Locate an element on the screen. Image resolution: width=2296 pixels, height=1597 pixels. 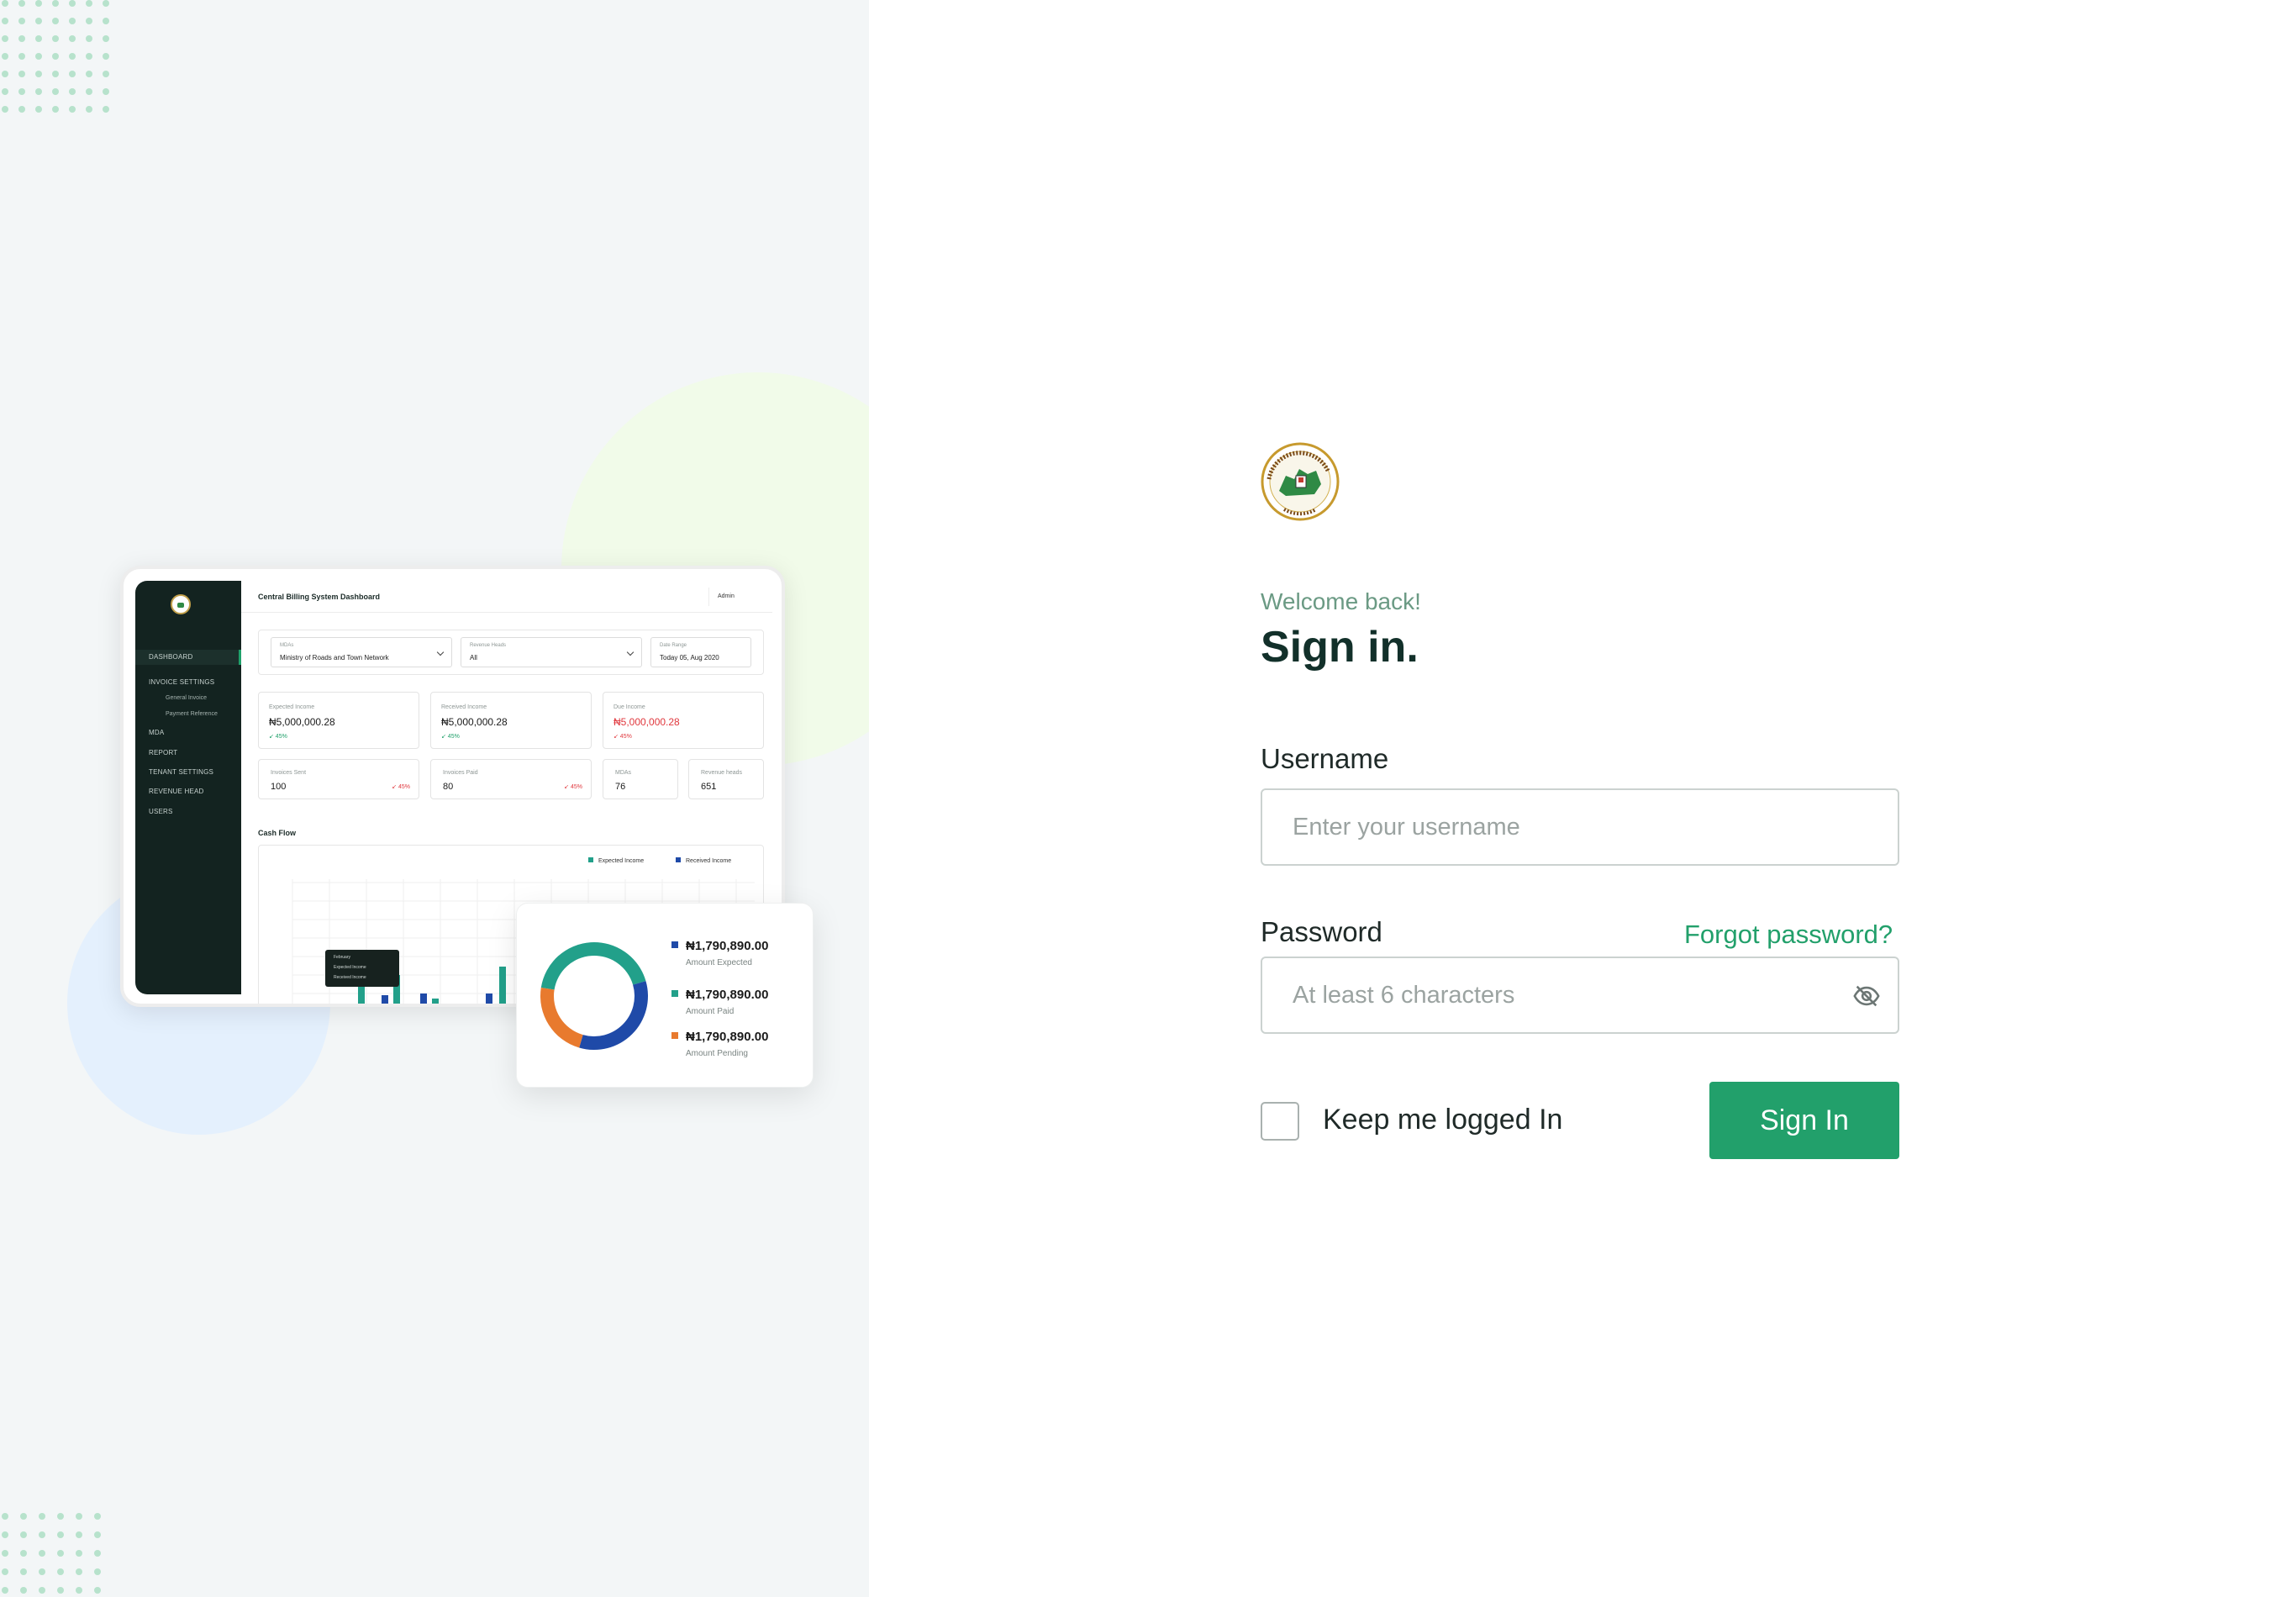
mock-card-label: Received Income is located at coordinates (464, 707).